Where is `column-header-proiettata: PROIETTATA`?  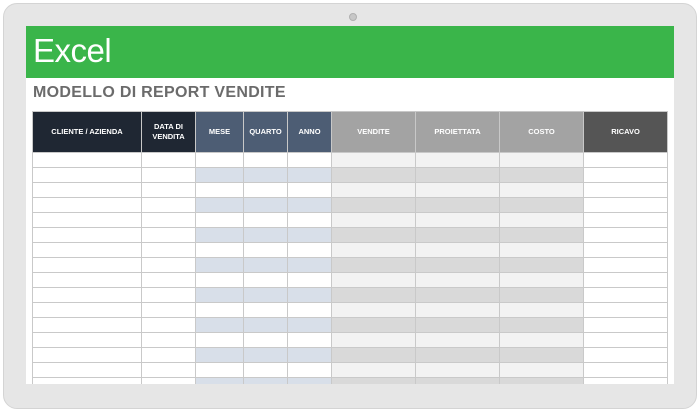 column-header-proiettata: PROIETTATA is located at coordinates (457, 132).